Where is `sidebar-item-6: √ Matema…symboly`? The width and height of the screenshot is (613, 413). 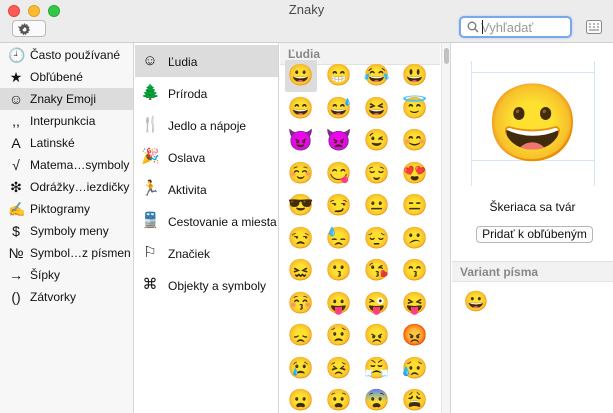 sidebar-item-6: √ Matema…symboly is located at coordinates (66, 165).